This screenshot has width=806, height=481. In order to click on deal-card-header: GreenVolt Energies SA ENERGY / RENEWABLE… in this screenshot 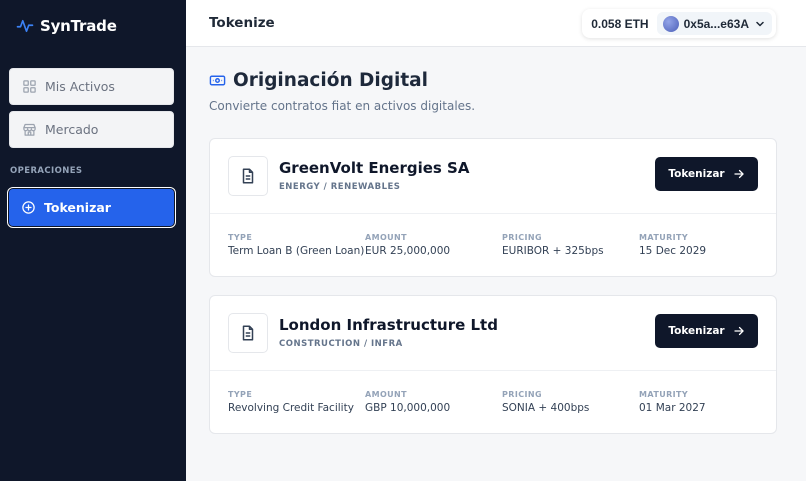, I will do `click(493, 176)`.